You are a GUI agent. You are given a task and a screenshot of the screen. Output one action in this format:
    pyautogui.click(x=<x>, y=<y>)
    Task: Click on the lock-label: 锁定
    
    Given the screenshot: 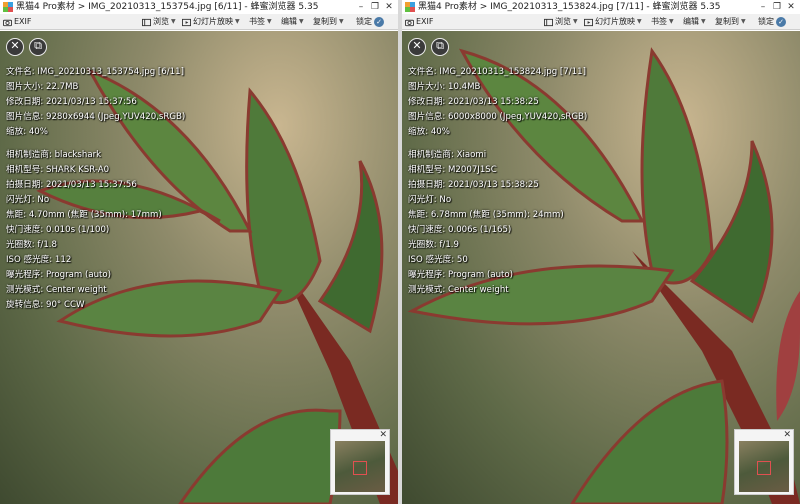 What is the action you would take?
    pyautogui.click(x=766, y=21)
    